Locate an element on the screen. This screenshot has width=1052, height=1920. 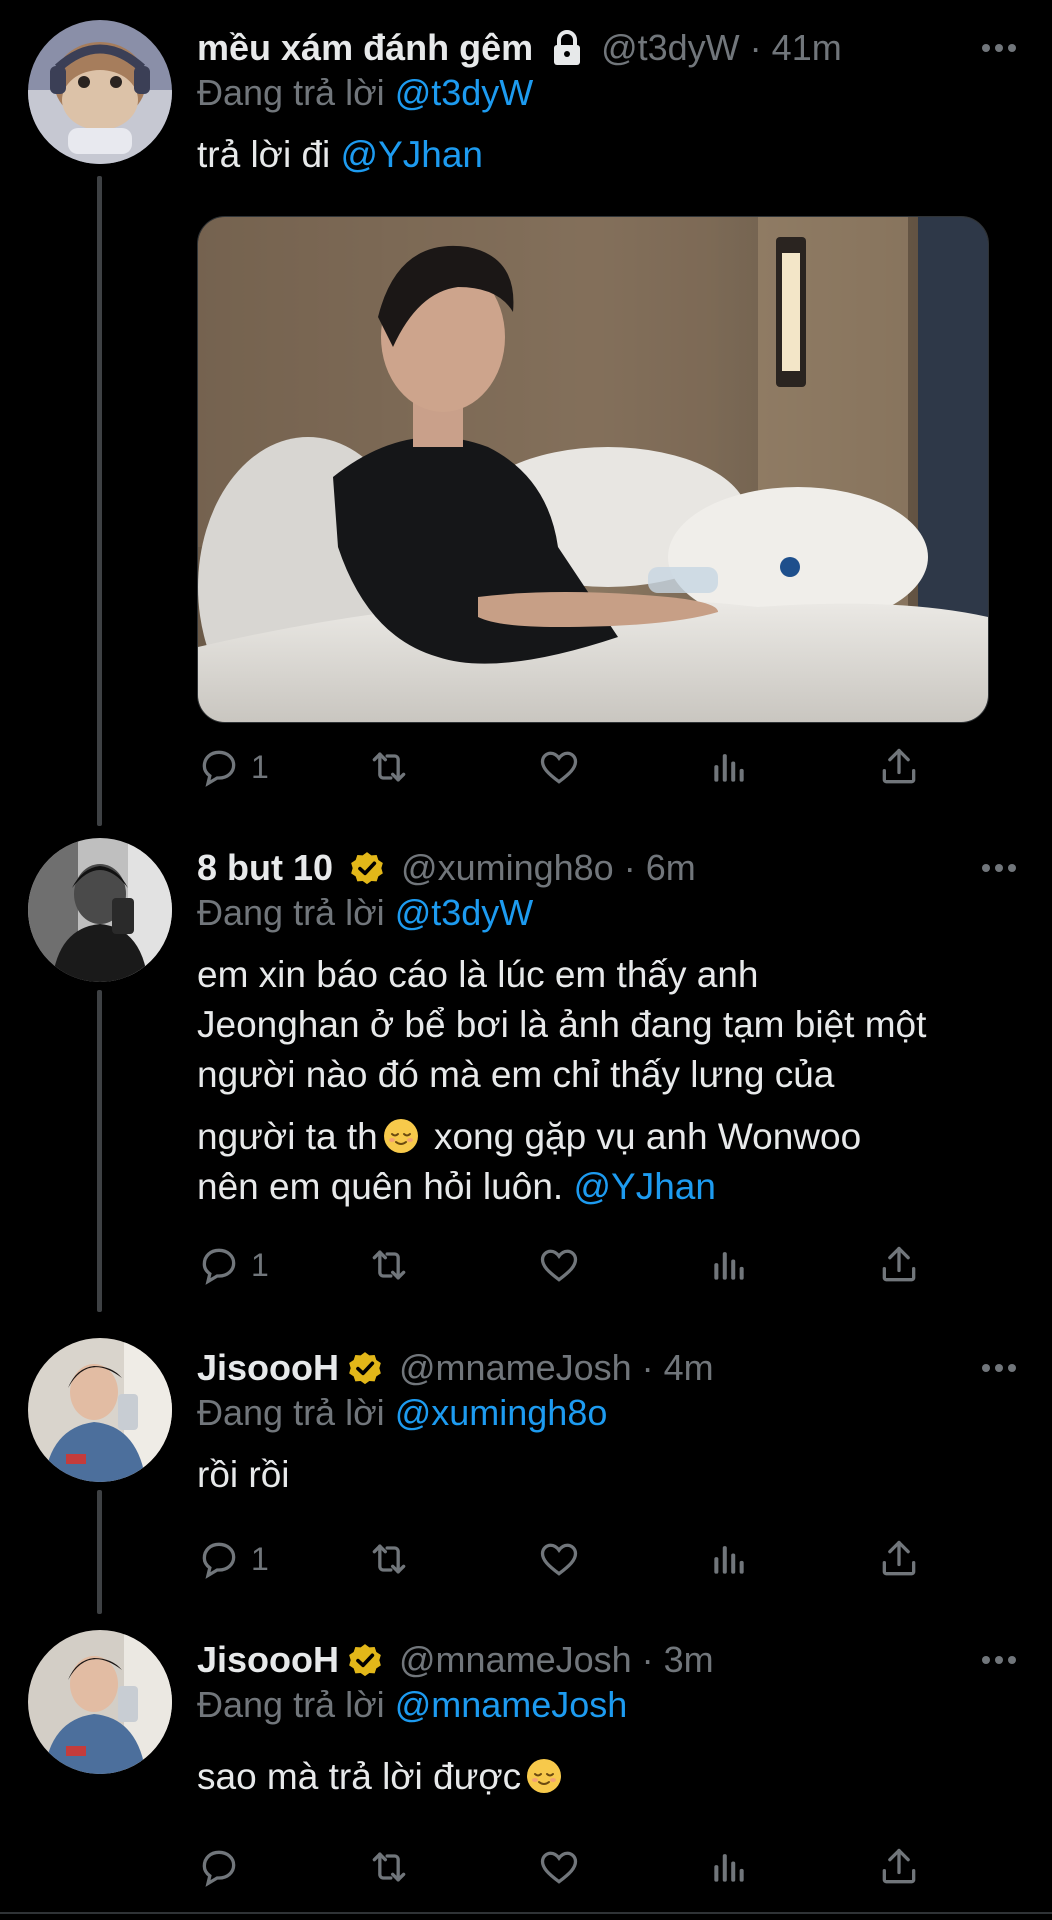
replying-to: Đang trả lời @mnameJosh is located at coordinates (609, 1705).